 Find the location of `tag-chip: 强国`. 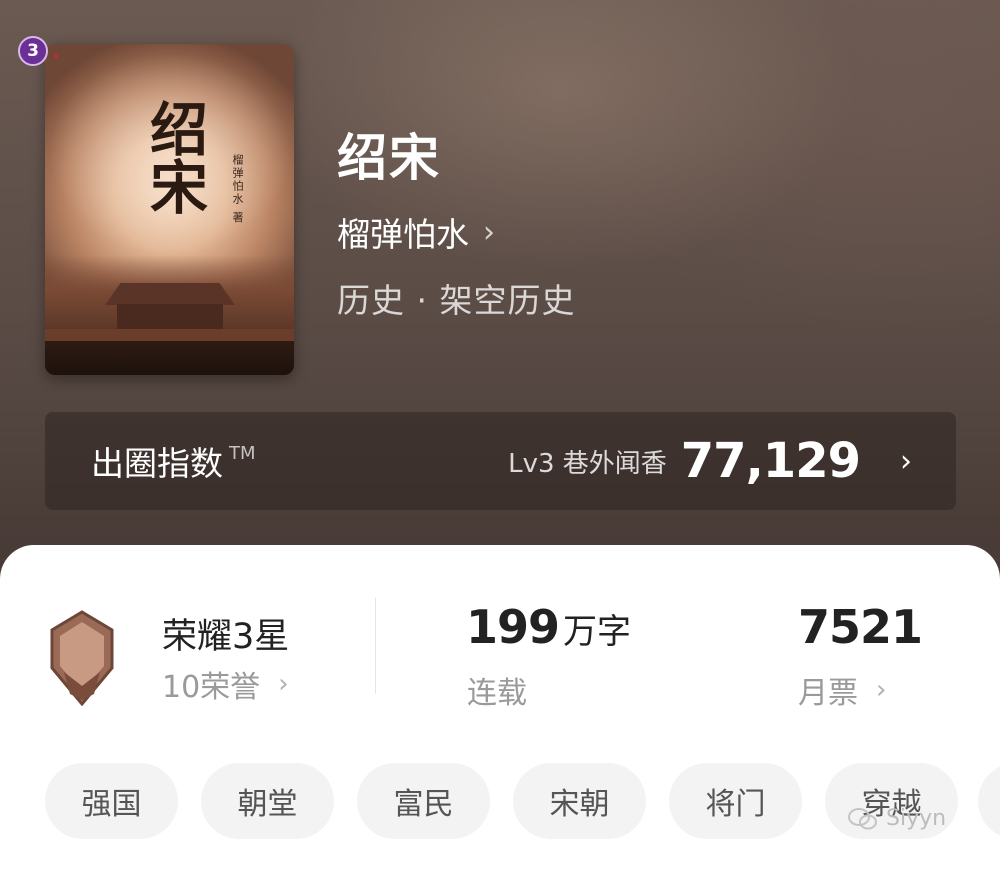

tag-chip: 强国 is located at coordinates (111, 801).